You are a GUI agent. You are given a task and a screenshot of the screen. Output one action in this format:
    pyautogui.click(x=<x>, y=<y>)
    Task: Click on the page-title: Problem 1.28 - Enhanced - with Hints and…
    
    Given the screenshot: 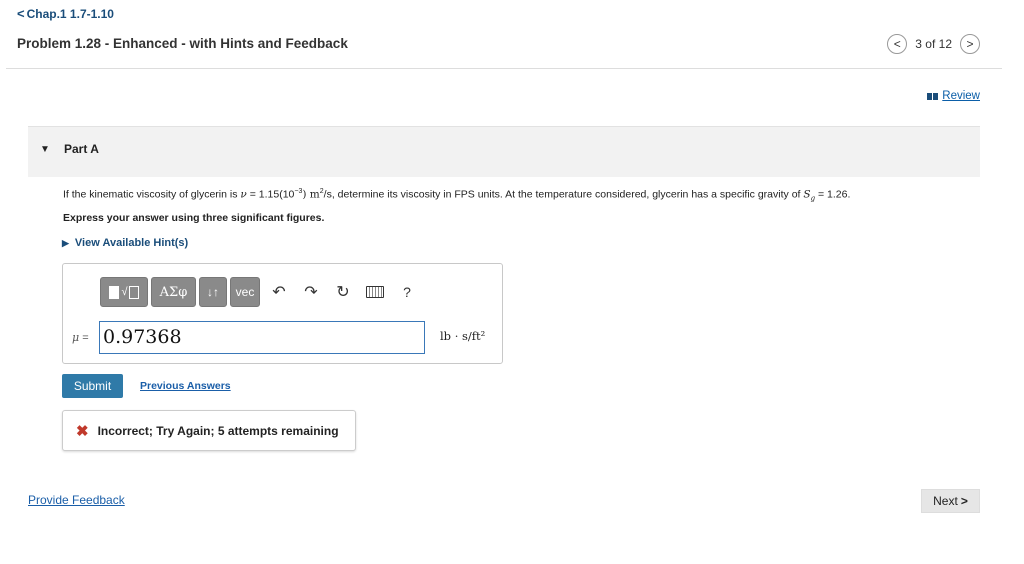 What is the action you would take?
    pyautogui.click(x=182, y=43)
    